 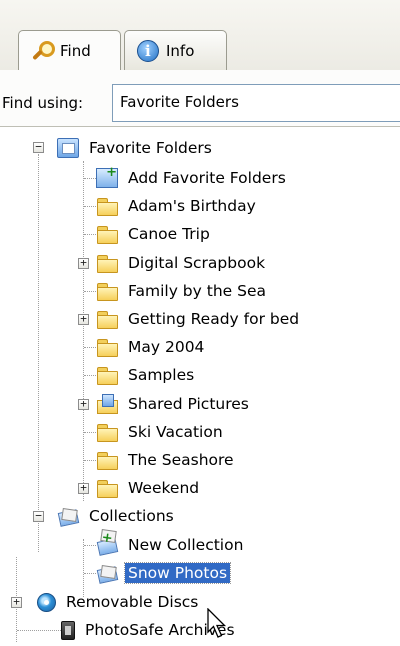 What do you see at coordinates (207, 178) in the screenshot?
I see `node-label: Add Favorite Folders` at bounding box center [207, 178].